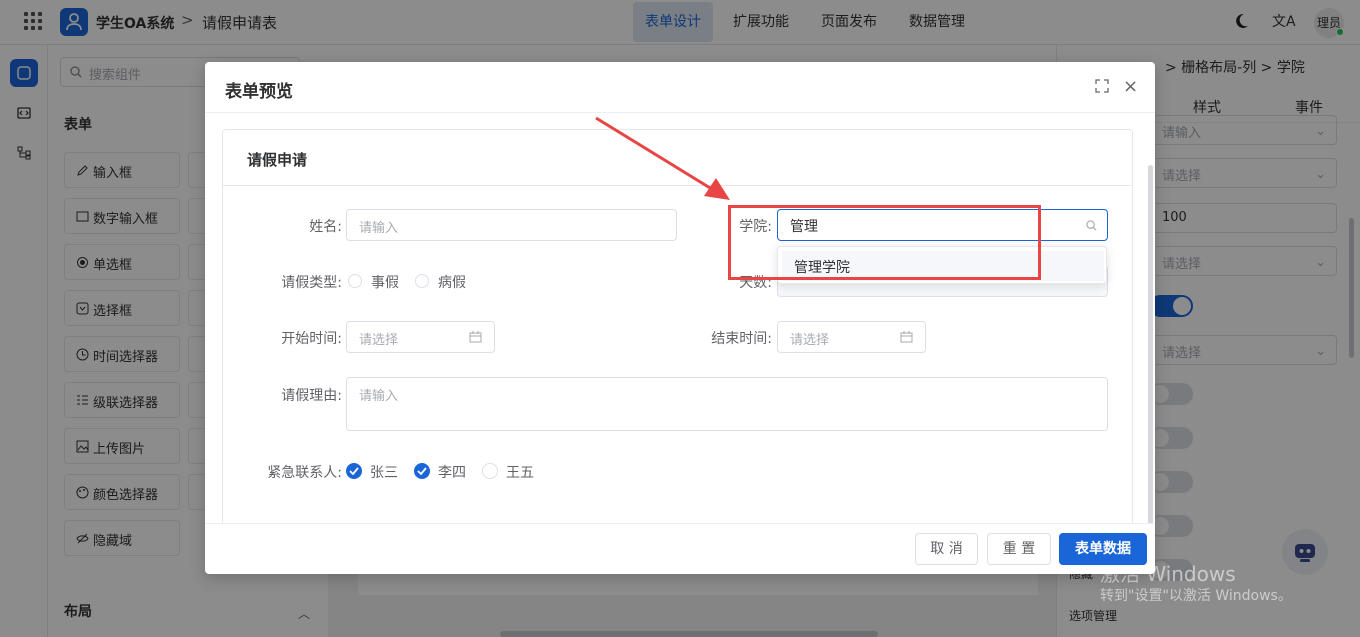 The image size is (1360, 637). Describe the element at coordinates (662, 158) in the screenshot. I see `annotation-arrow-icon` at that location.